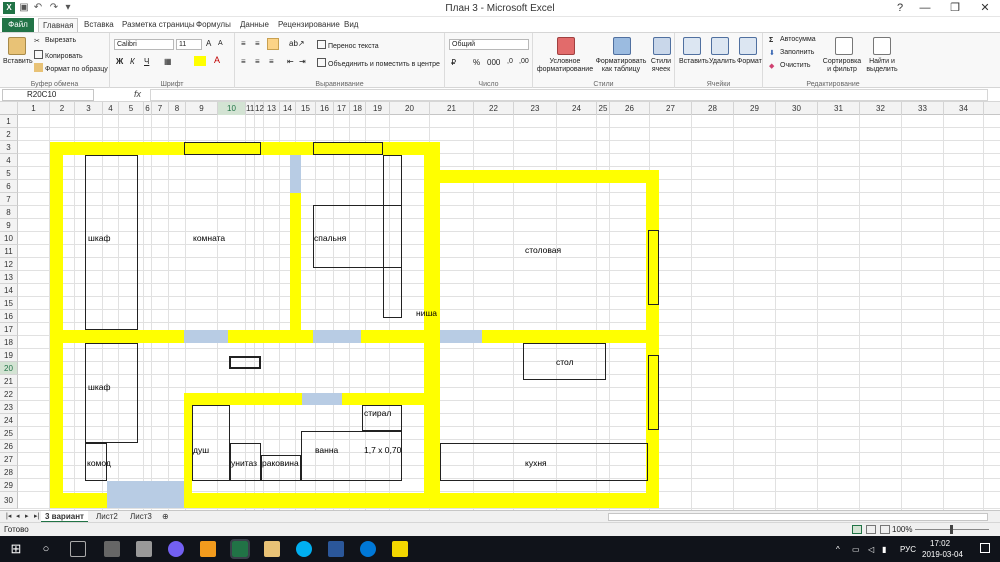 The height and width of the screenshot is (562, 1000). What do you see at coordinates (137, 94) in the screenshot?
I see `insert-function-icon: fx` at bounding box center [137, 94].